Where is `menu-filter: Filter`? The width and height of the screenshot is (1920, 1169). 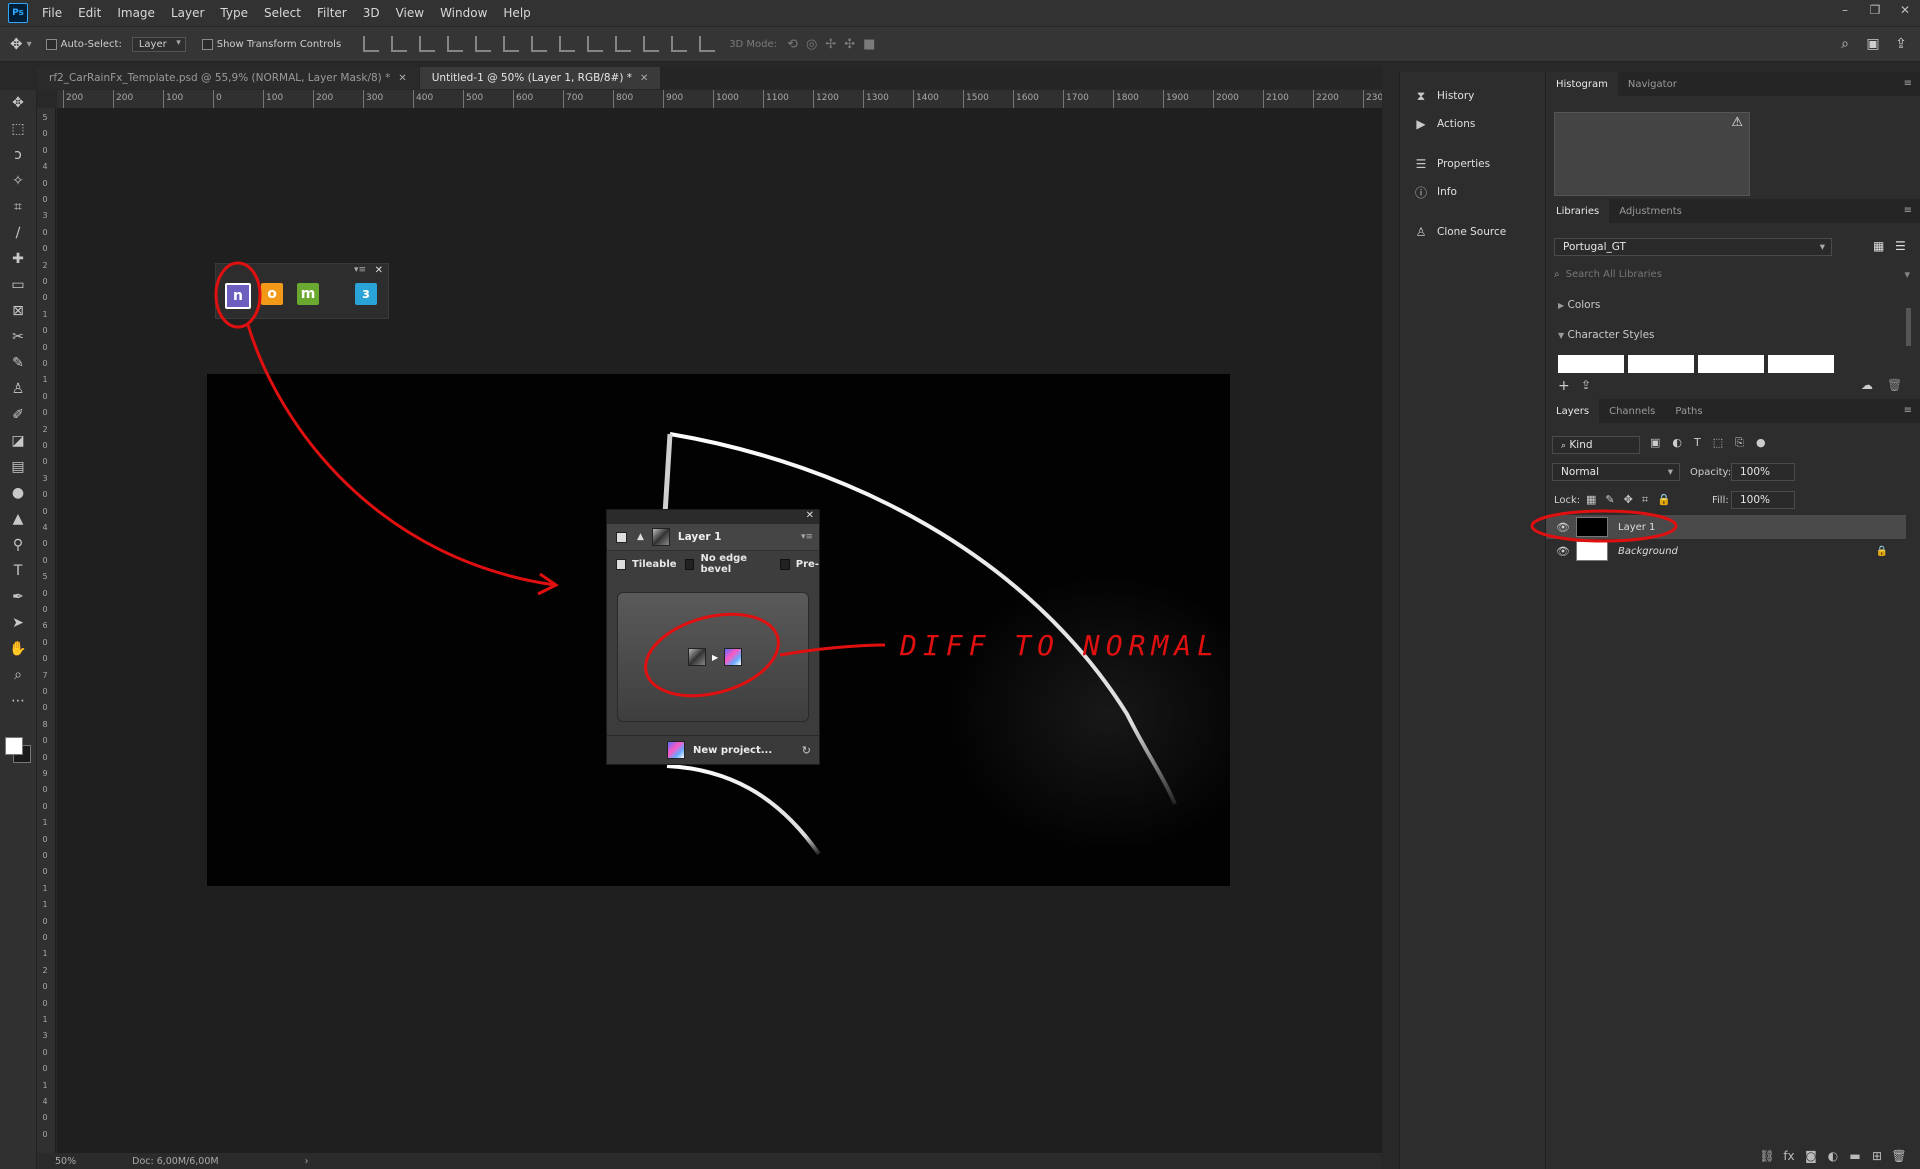 menu-filter: Filter is located at coordinates (332, 13).